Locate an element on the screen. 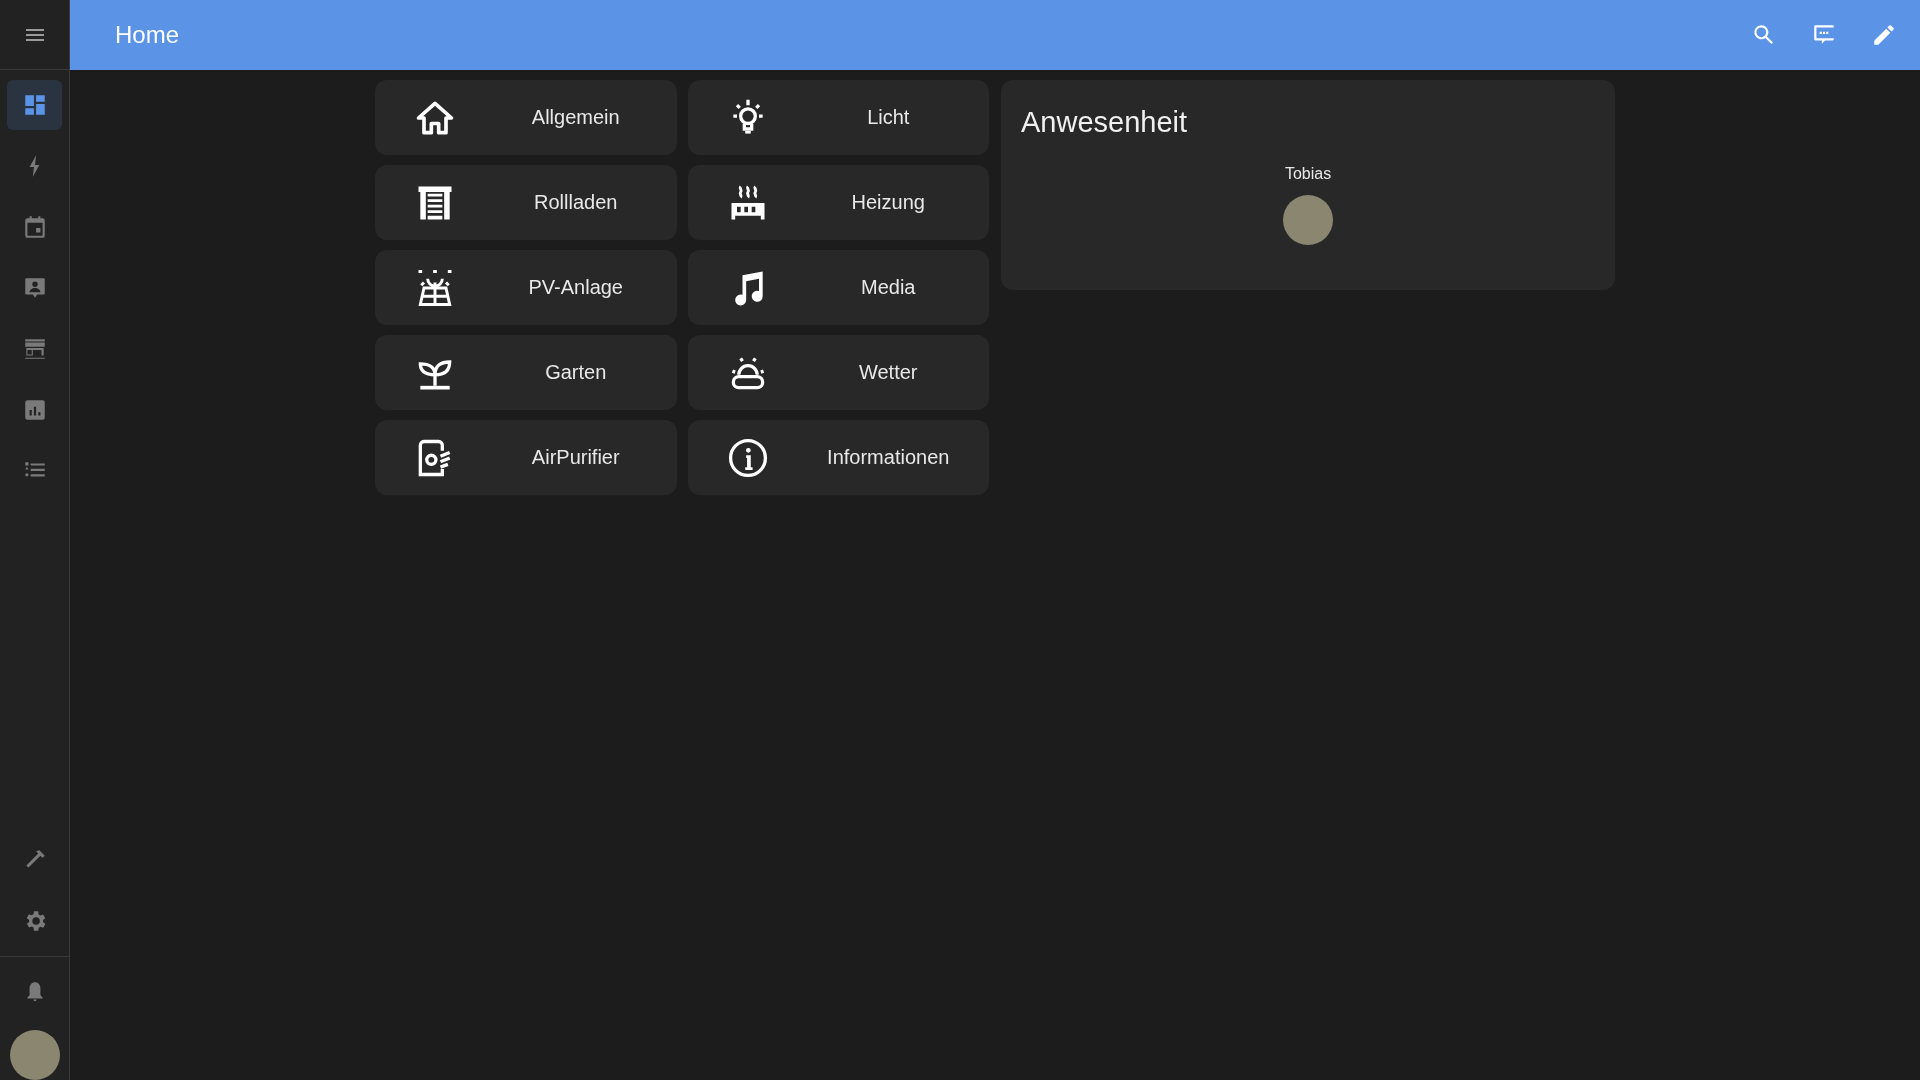 The width and height of the screenshot is (1920, 1080). area-tile: Rollladen is located at coordinates (526, 202).